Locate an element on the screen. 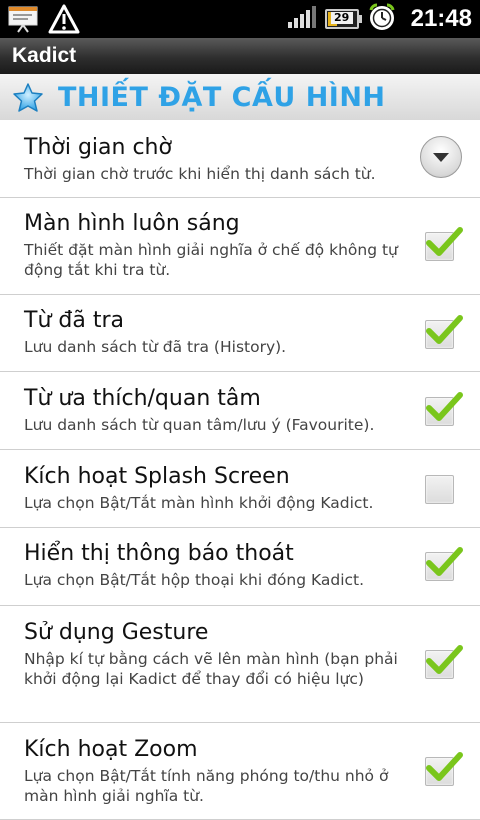 Image resolution: width=480 pixels, height=820 pixels. app-title: Kadict is located at coordinates (44, 55).